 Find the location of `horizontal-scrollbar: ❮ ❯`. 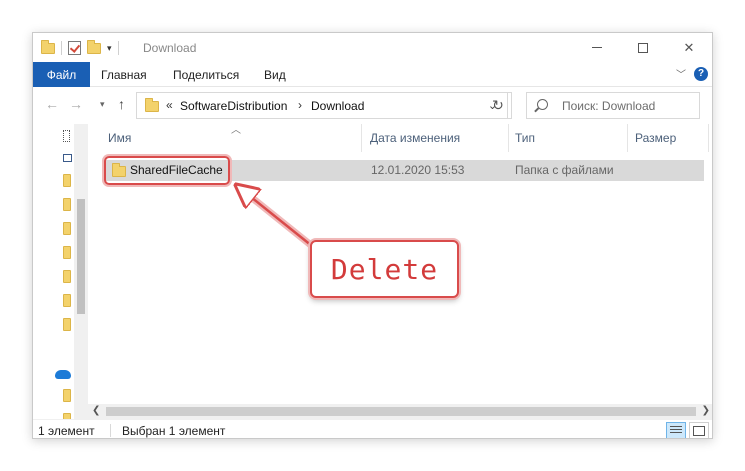

horizontal-scrollbar: ❮ ❯ is located at coordinates (400, 411).